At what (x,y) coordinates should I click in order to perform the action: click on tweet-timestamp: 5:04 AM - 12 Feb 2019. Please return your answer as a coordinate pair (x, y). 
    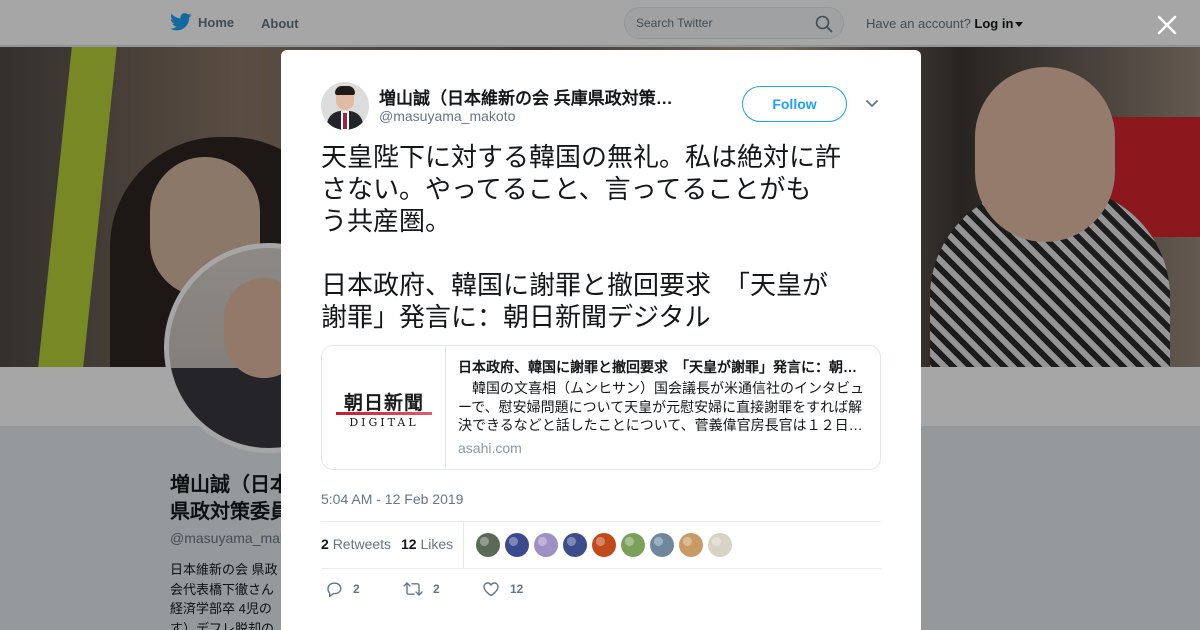
    Looking at the image, I should click on (392, 499).